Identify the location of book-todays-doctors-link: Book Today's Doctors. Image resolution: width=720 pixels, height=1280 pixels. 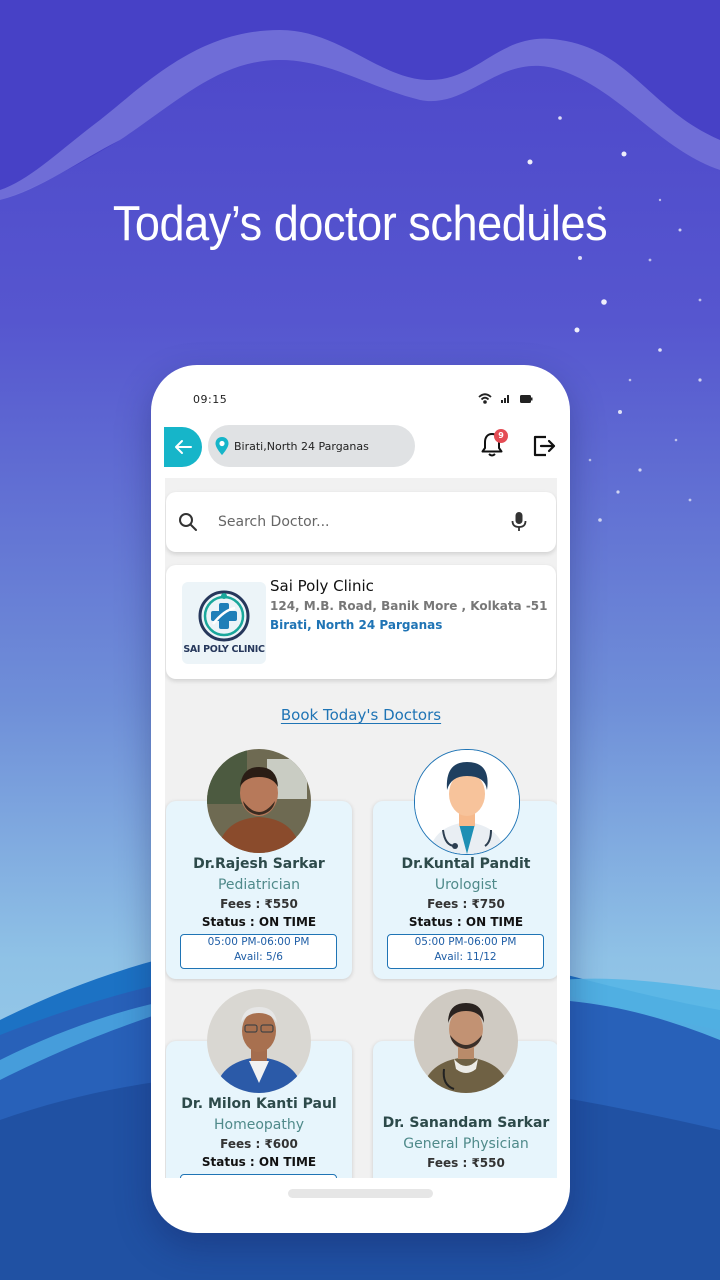
(361, 715).